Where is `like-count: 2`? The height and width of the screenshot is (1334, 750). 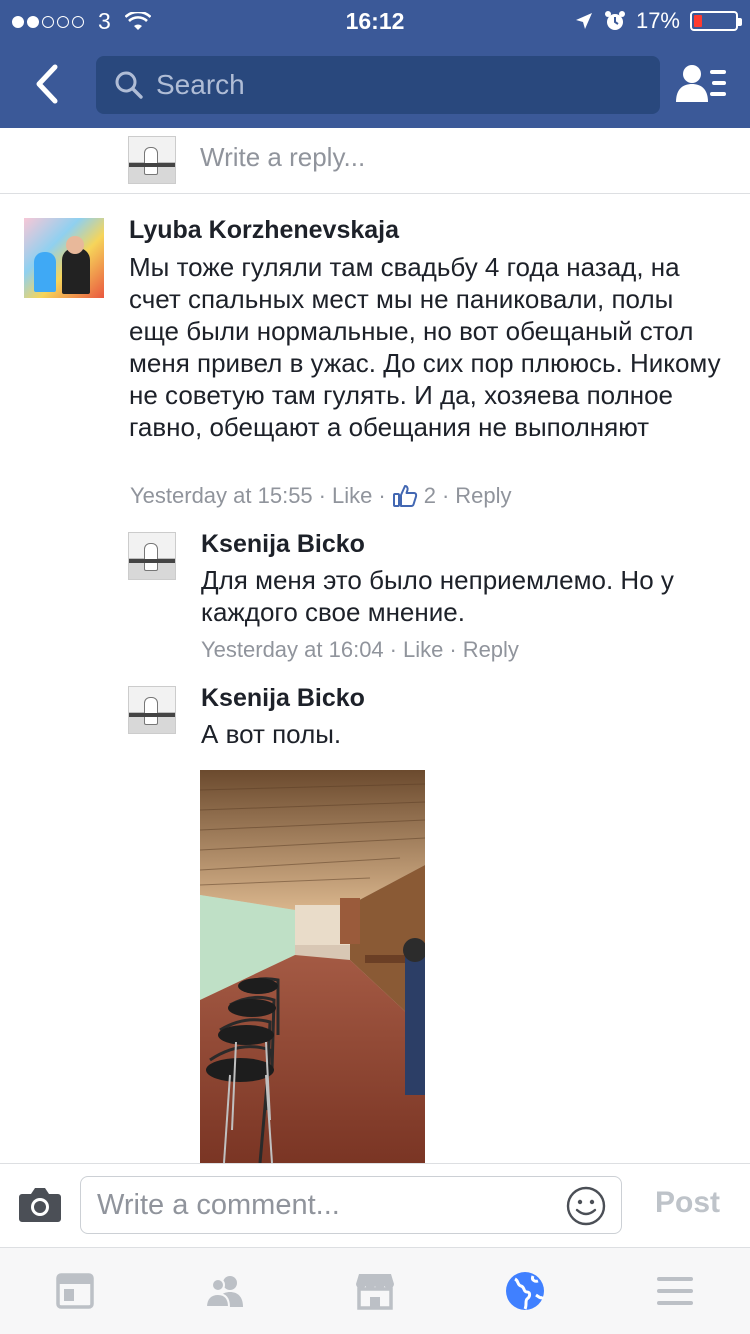
like-count: 2 is located at coordinates (429, 495).